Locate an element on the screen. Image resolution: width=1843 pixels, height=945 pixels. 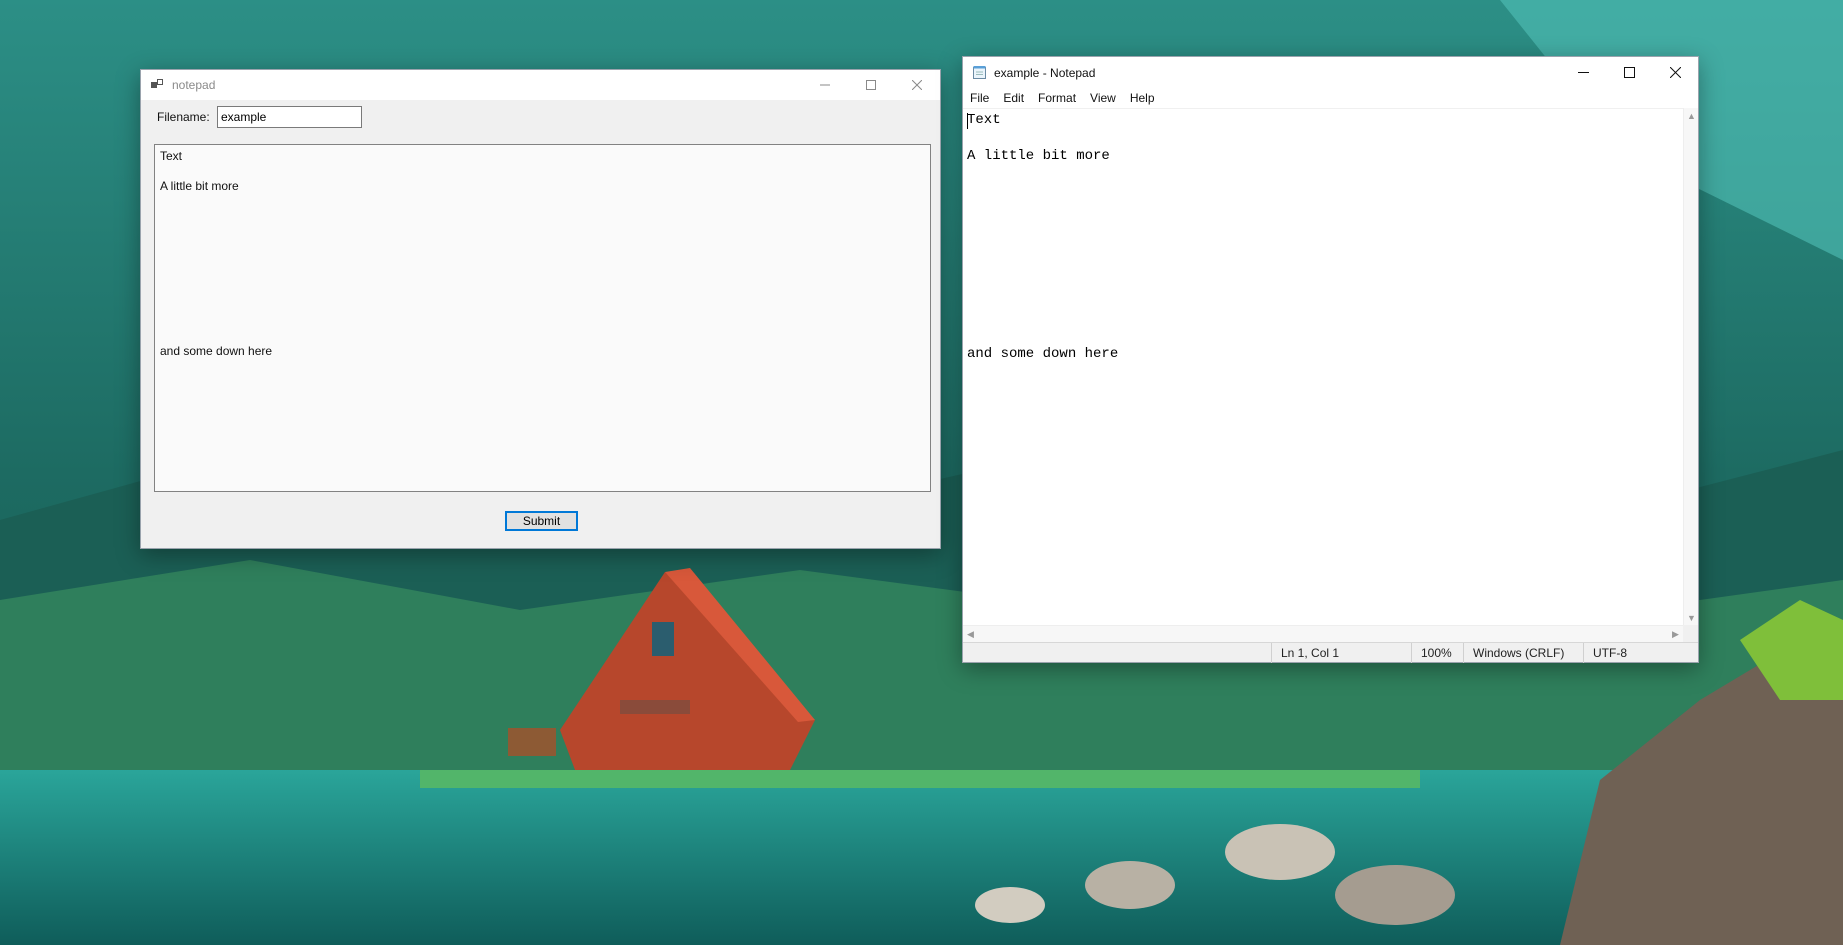
horizontal-scrollbar: ◀ ▶ is located at coordinates (1323, 633).